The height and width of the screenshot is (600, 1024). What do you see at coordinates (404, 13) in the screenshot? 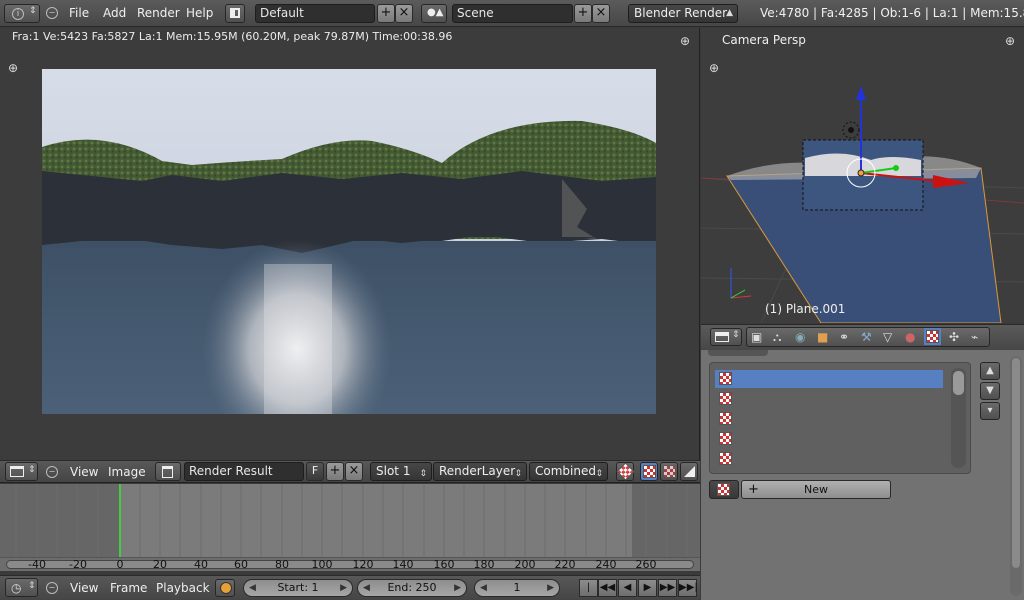
I see `delete-layout-button: ×` at bounding box center [404, 13].